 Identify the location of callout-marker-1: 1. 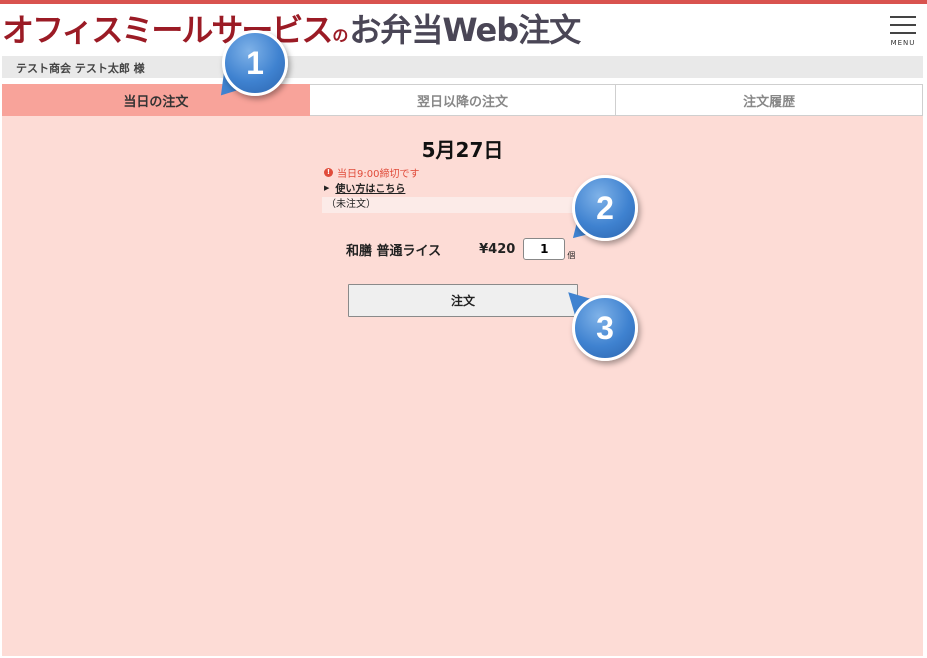
(249, 67).